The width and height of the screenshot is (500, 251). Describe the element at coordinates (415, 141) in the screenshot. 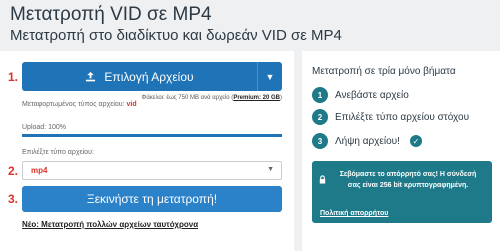

I see `check-icon: ✓` at that location.